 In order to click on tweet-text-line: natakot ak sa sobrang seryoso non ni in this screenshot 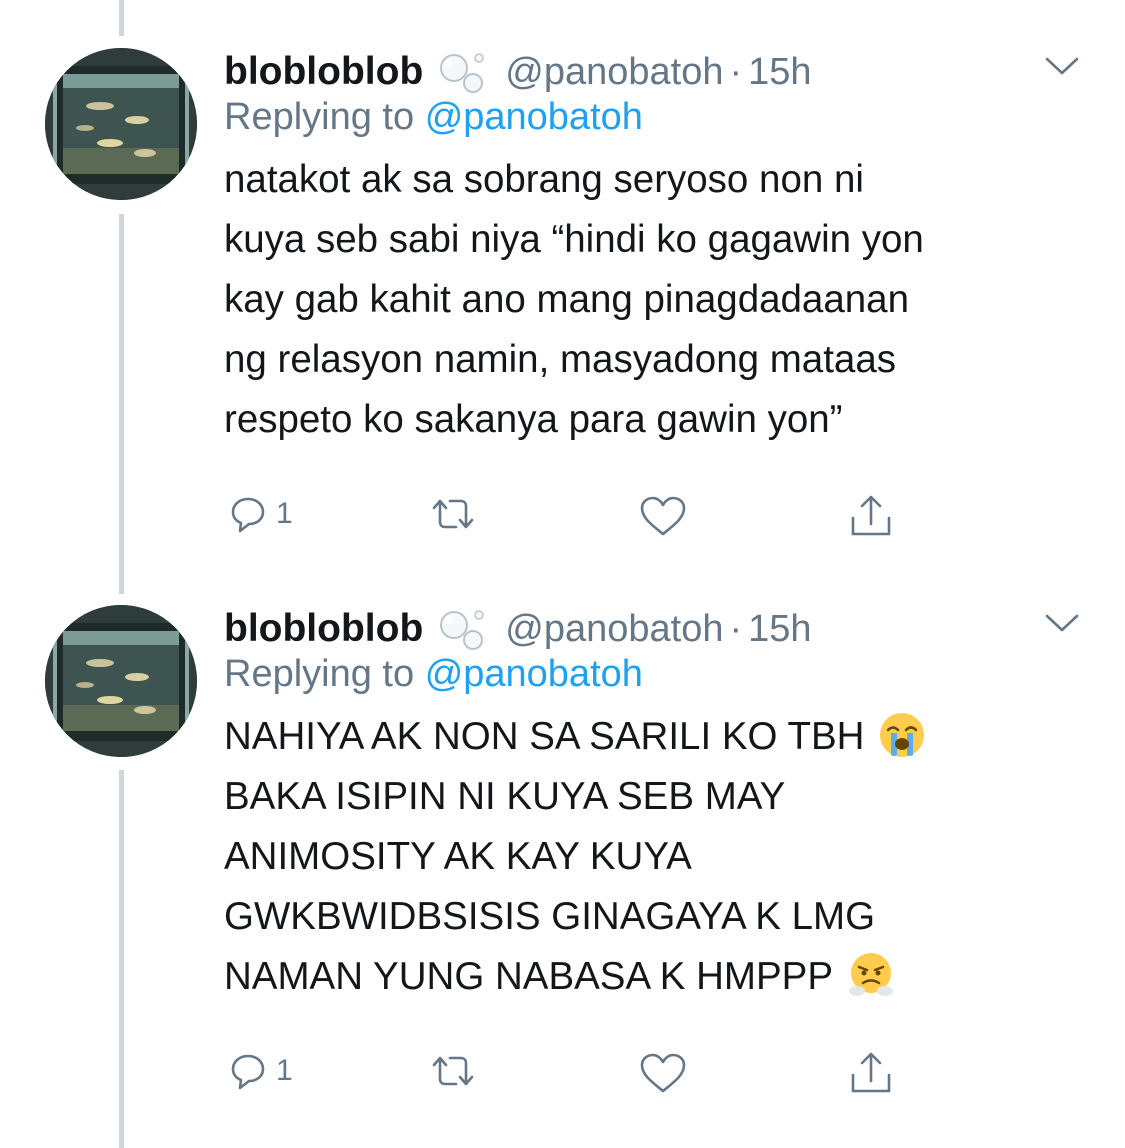, I will do `click(544, 179)`.